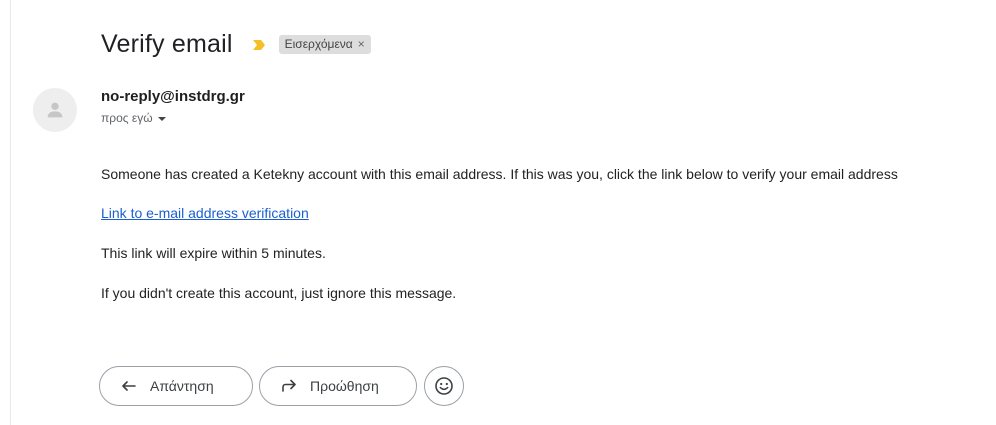 The width and height of the screenshot is (996, 425). What do you see at coordinates (344, 386) in the screenshot?
I see `forward-label: Προώθηση` at bounding box center [344, 386].